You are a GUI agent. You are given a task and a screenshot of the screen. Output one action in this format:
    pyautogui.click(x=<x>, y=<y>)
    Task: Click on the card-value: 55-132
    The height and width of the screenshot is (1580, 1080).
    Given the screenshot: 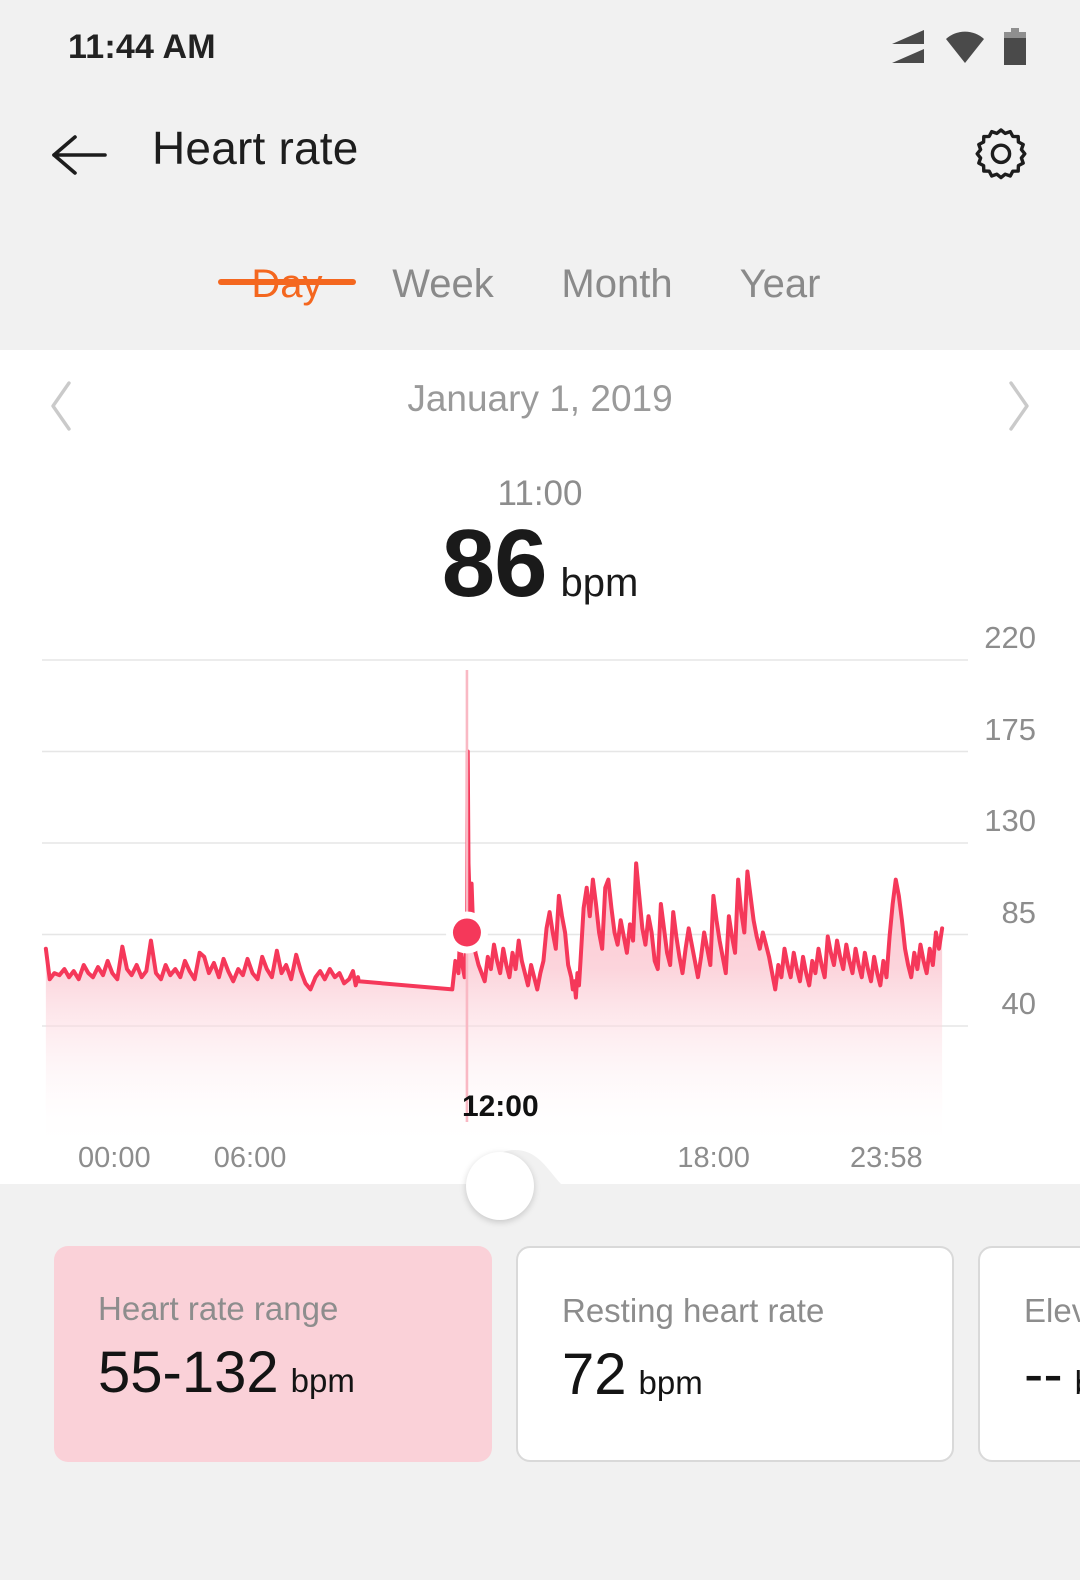 What is the action you would take?
    pyautogui.click(x=188, y=1372)
    